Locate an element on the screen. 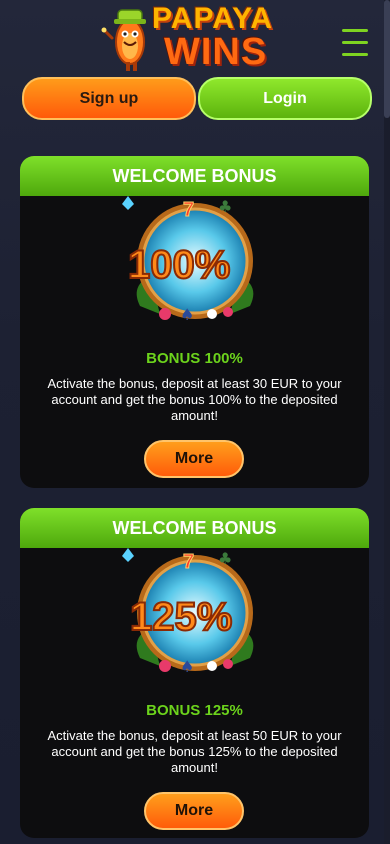 Image resolution: width=390 pixels, height=844 pixels. bonus-medallion-image: 7 ♣ 100% ♠ is located at coordinates (188, 260).